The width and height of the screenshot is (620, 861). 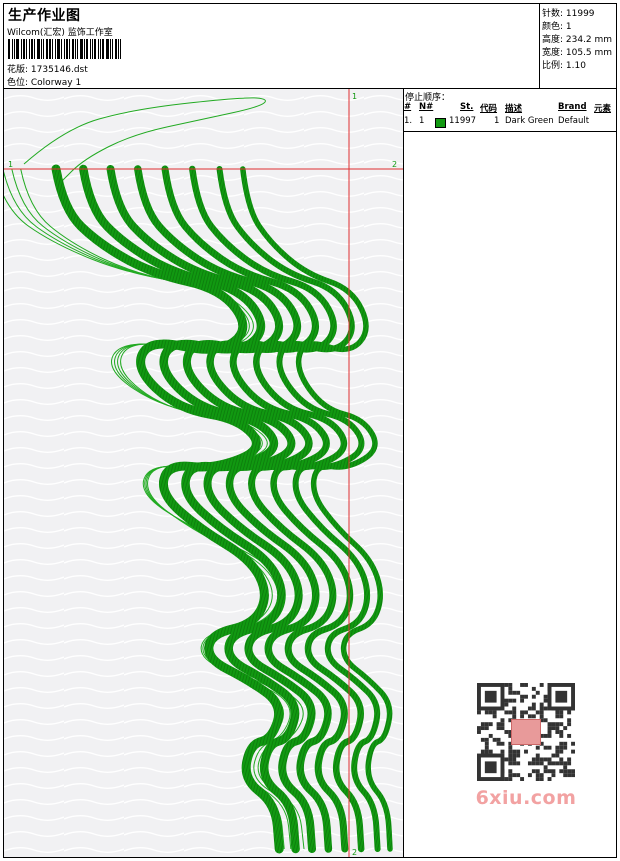 I want to click on stop-sequence-header: # N# St. 代码 描述 Brand 元素, so click(x=510, y=108).